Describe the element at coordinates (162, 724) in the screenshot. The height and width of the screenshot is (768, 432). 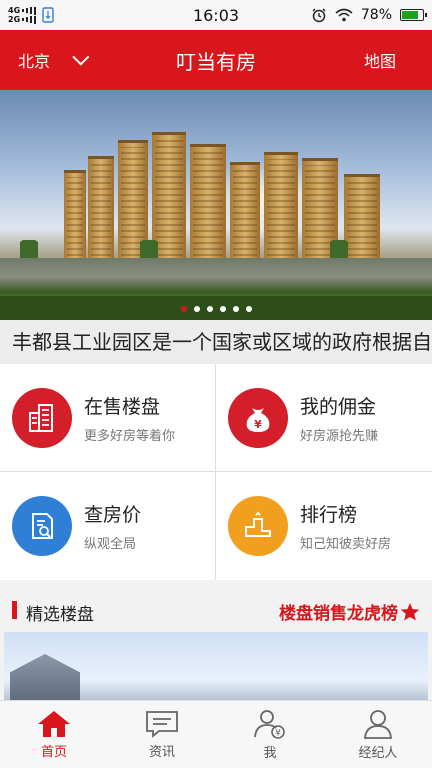
I see `news-icon` at that location.